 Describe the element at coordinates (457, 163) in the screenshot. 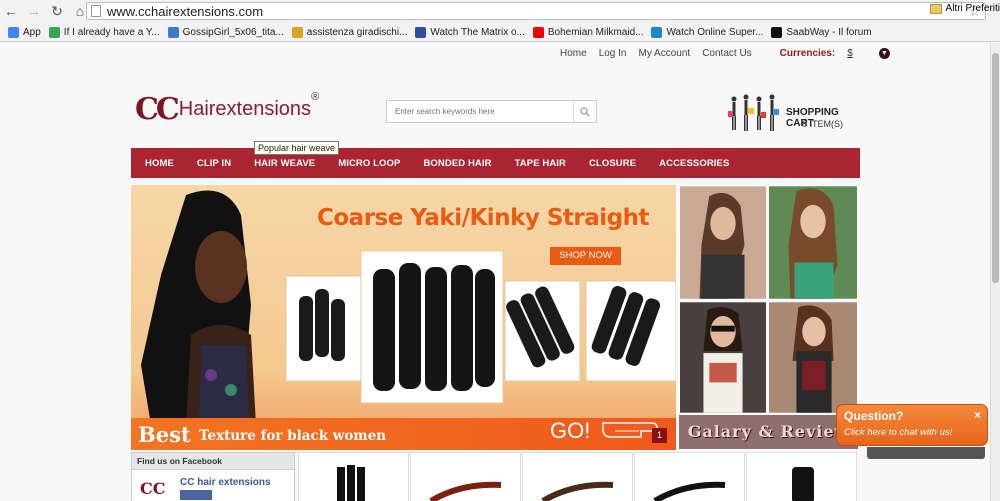

I see `nav-bonded-hair: BONDED HAIR` at that location.